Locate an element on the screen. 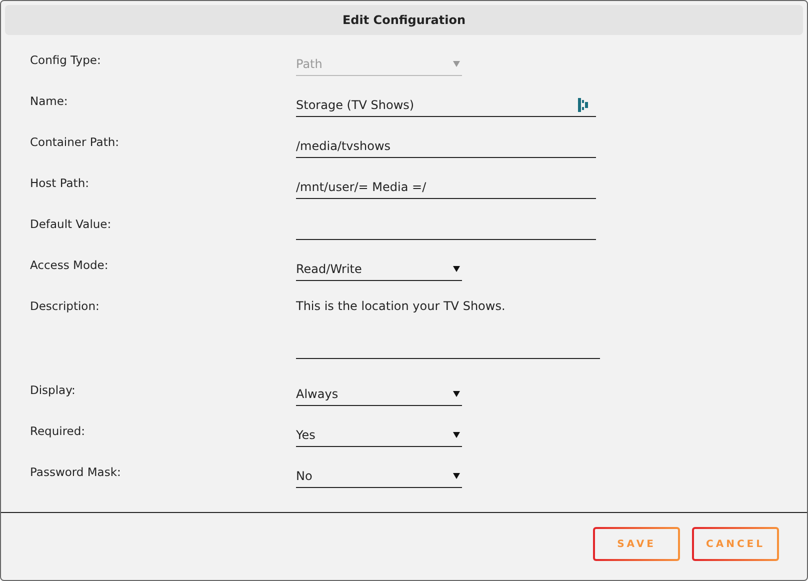 The image size is (808, 581). field-label: Host Path: is located at coordinates (60, 183).